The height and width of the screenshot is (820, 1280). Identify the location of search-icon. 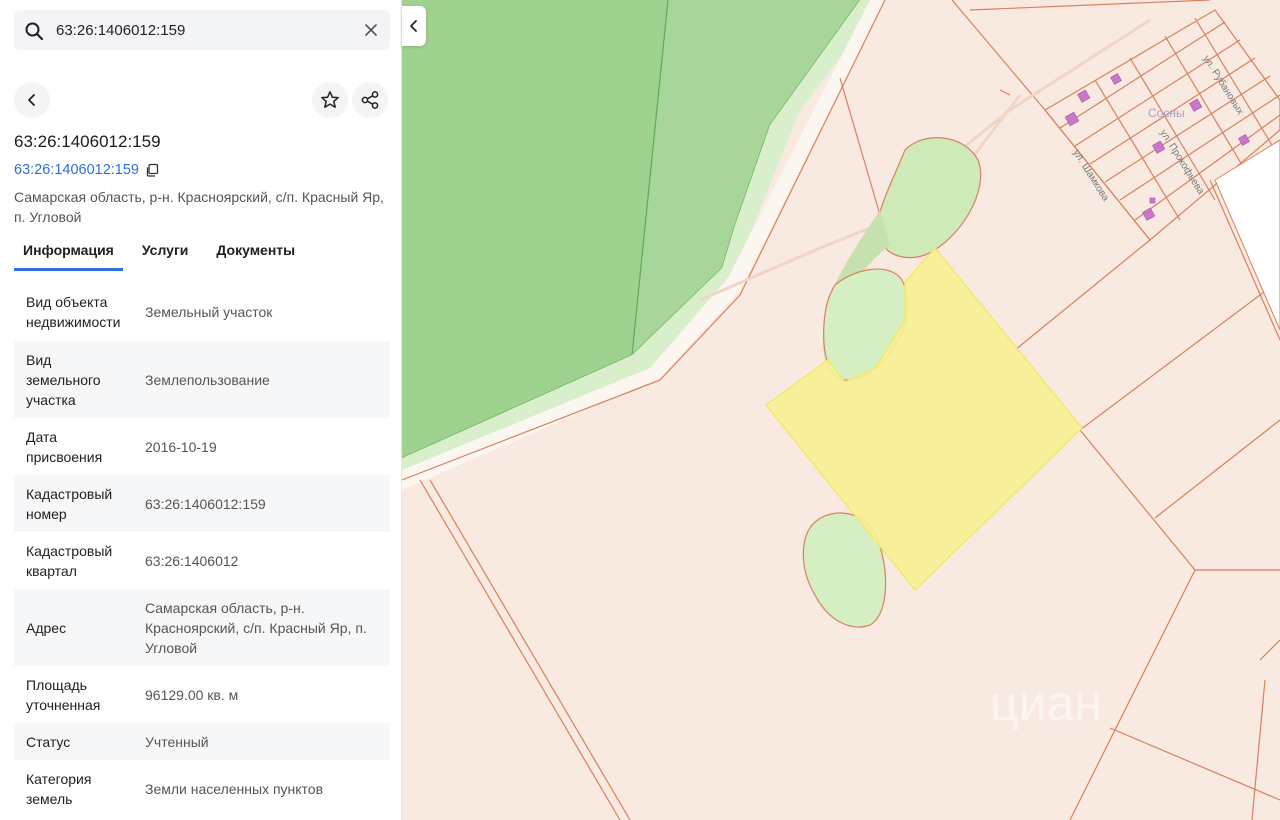
(34, 31).